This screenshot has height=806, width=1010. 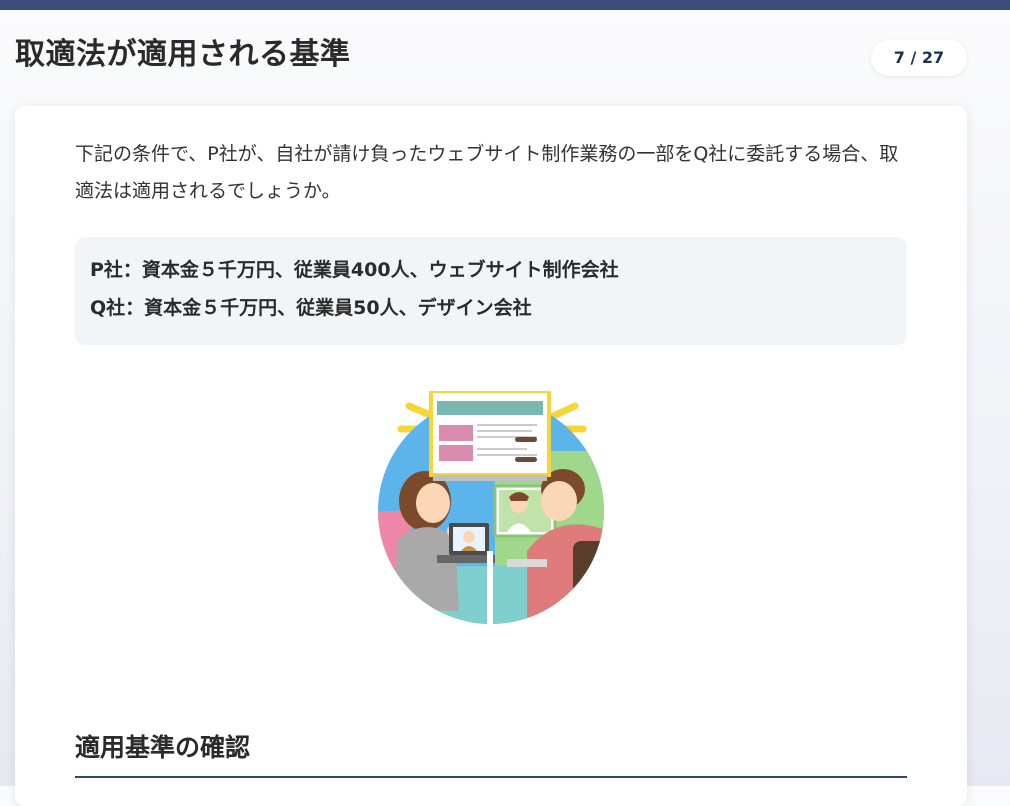 I want to click on section-heading: 適用基準の確認, so click(x=491, y=754).